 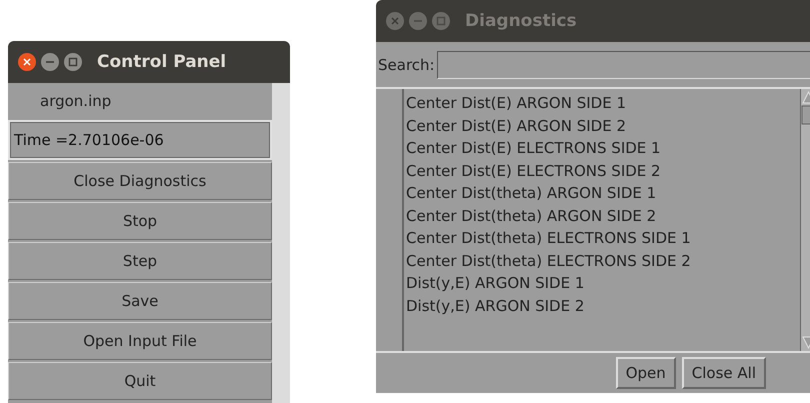 What do you see at coordinates (602, 283) in the screenshot?
I see `list-item: Dist(y,E) ARGON SIDE 1` at bounding box center [602, 283].